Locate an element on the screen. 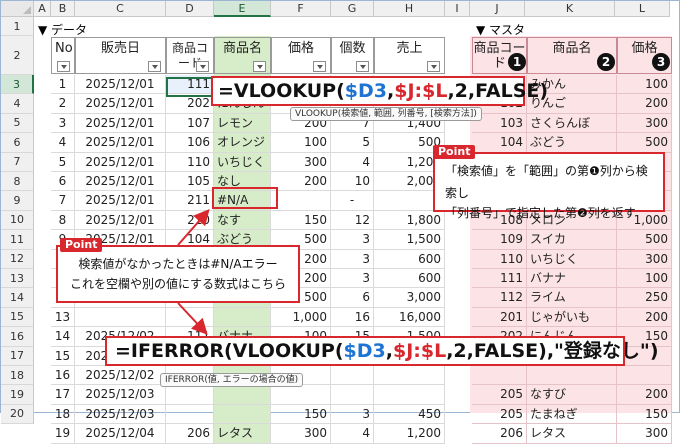 Image resolution: width=680 pixels, height=444 pixels. data-cell-no: 19 is located at coordinates (63, 434).